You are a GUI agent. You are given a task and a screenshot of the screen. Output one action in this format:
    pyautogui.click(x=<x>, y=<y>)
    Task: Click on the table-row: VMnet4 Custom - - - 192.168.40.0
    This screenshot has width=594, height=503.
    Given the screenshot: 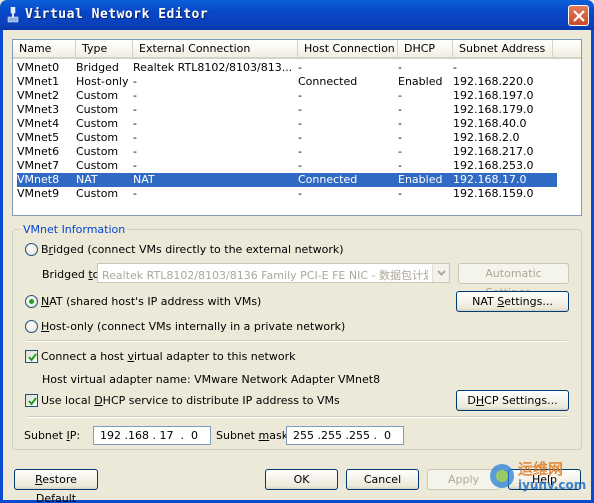 What is the action you would take?
    pyautogui.click(x=287, y=124)
    